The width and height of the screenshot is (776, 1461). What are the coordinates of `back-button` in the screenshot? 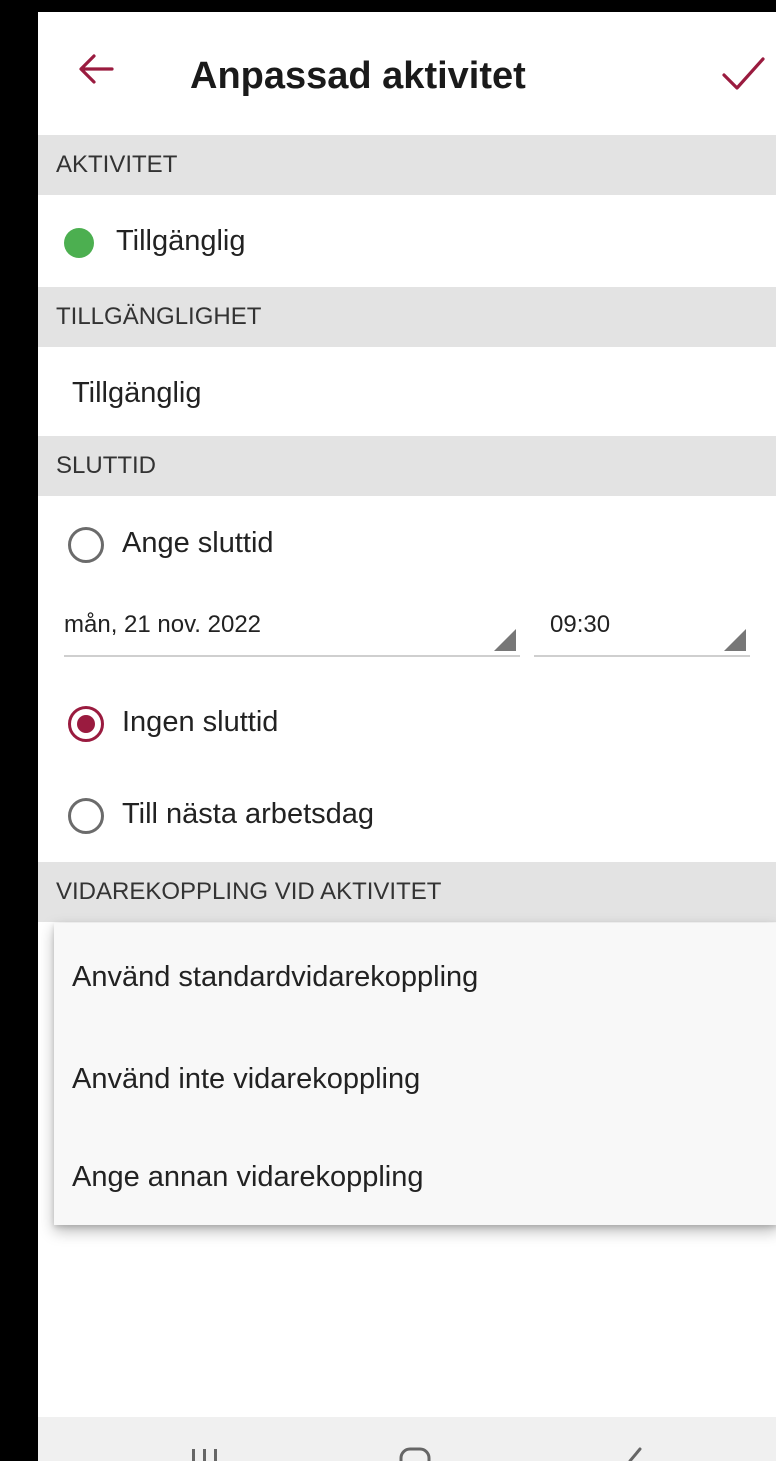 It's located at (96, 69).